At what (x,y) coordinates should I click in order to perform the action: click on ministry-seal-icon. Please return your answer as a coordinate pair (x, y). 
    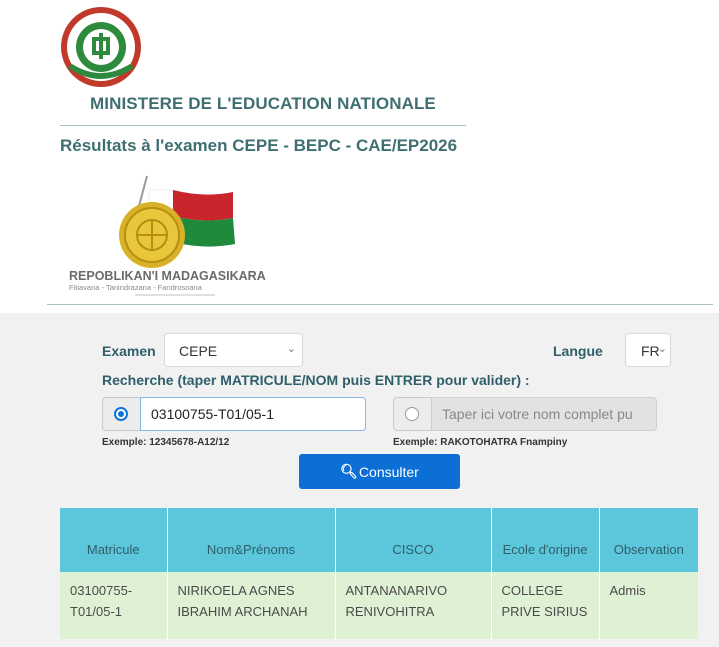
    Looking at the image, I should click on (101, 47).